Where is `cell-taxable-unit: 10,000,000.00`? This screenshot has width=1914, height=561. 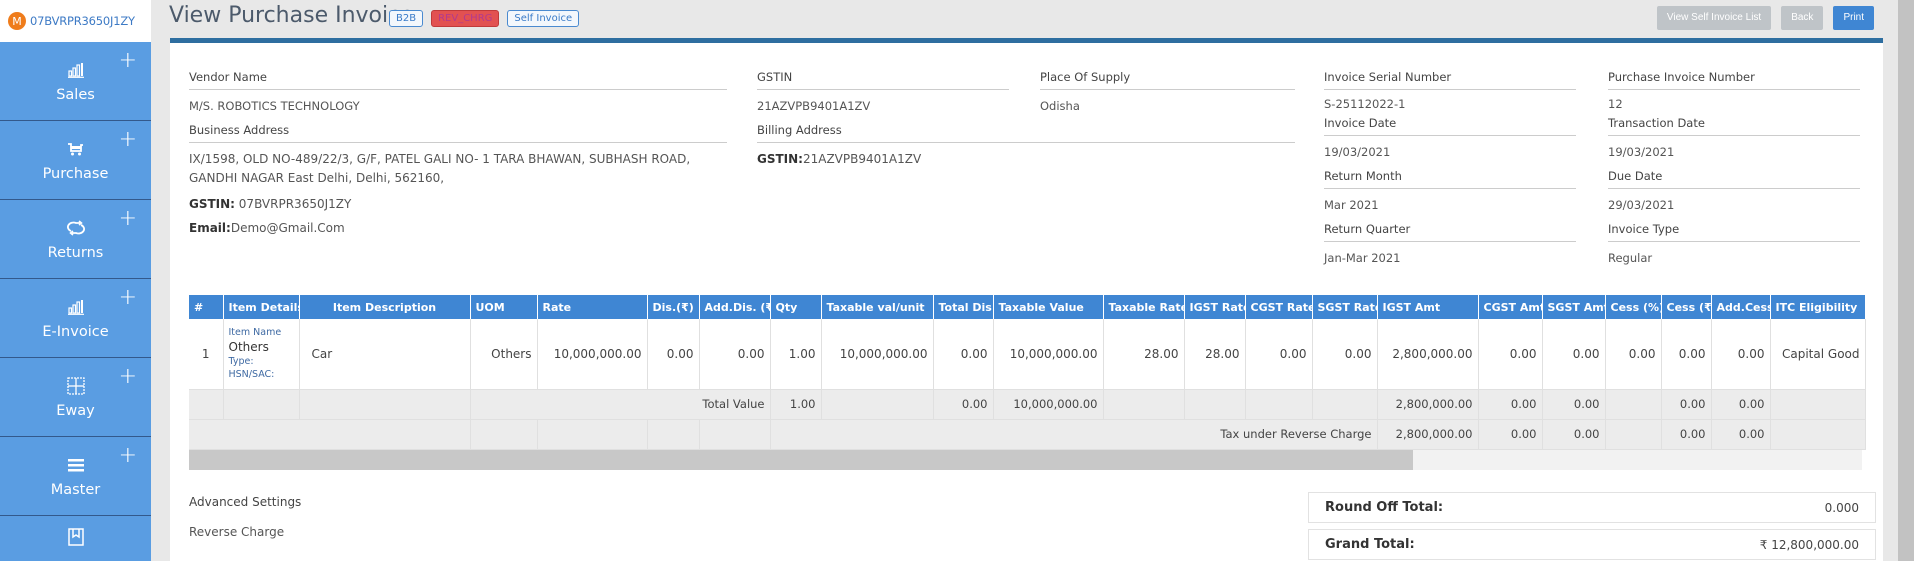 cell-taxable-unit: 10,000,000.00 is located at coordinates (877, 354).